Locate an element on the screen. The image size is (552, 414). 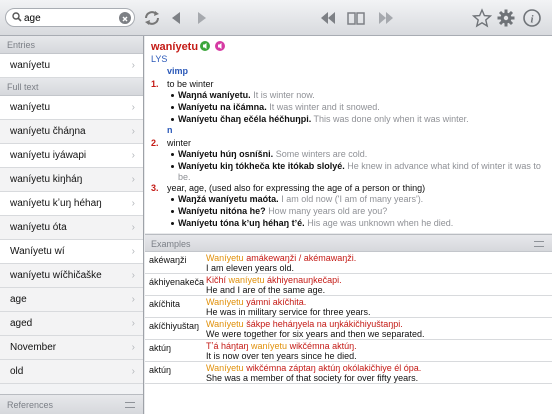
fulltext-item-label: waníyetu čháŋna is located at coordinates (48, 131).